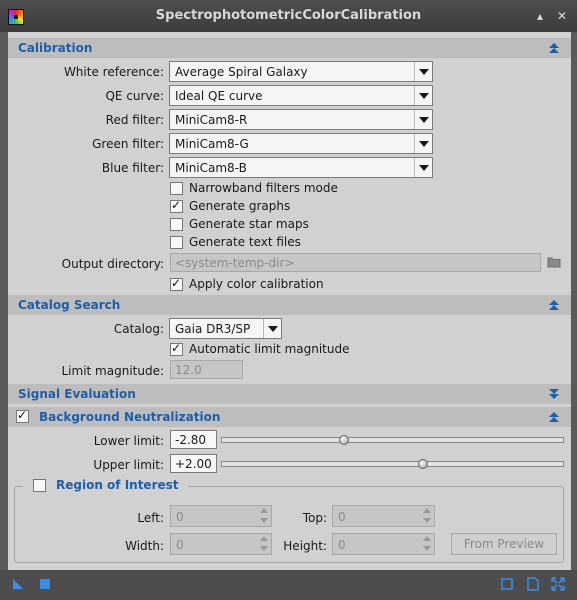 This screenshot has height=600, width=577. What do you see at coordinates (289, 305) in the screenshot?
I see `section-catalog-search: Catalog Search` at bounding box center [289, 305].